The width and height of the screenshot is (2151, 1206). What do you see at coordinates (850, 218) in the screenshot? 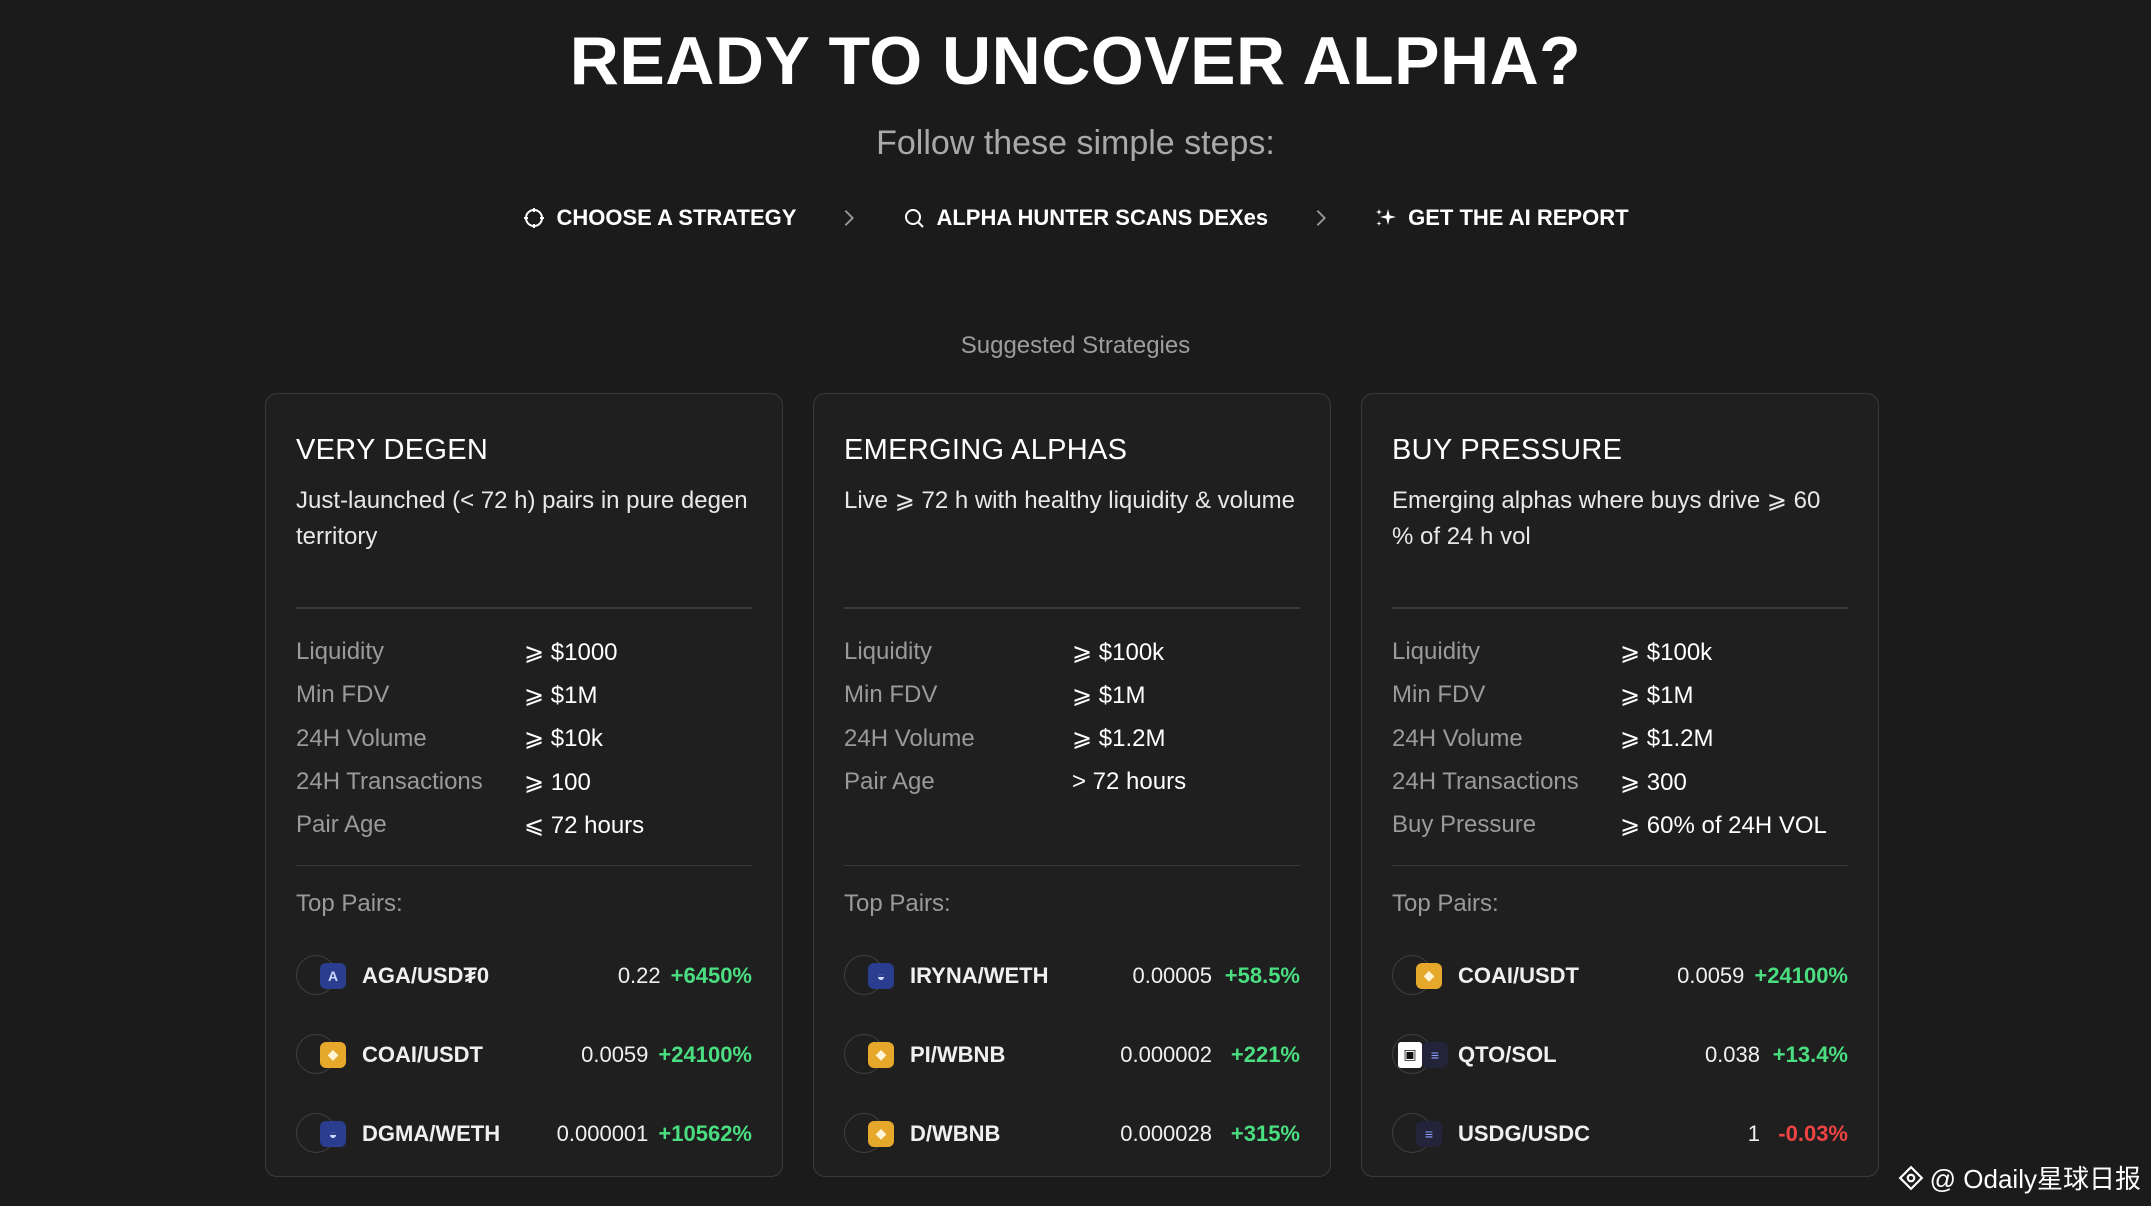
I see `chevron-right-icon` at bounding box center [850, 218].